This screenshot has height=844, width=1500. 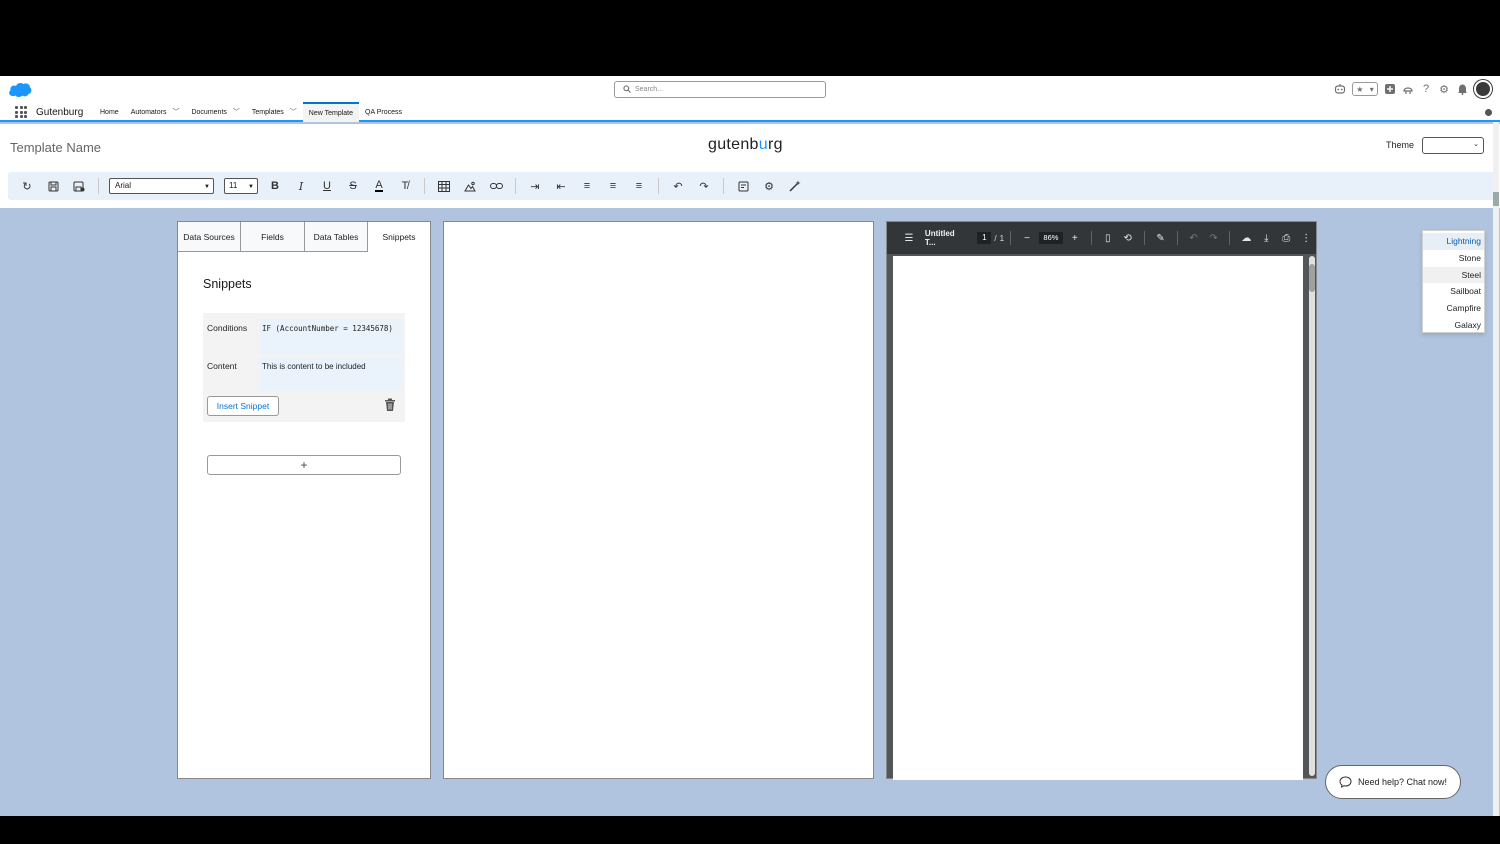 I want to click on help-icon: ?, so click(x=1426, y=89).